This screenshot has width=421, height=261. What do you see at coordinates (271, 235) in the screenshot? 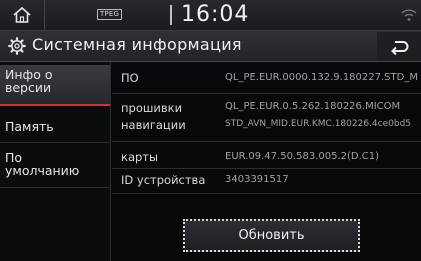
I see `update-button: Обновить` at bounding box center [271, 235].